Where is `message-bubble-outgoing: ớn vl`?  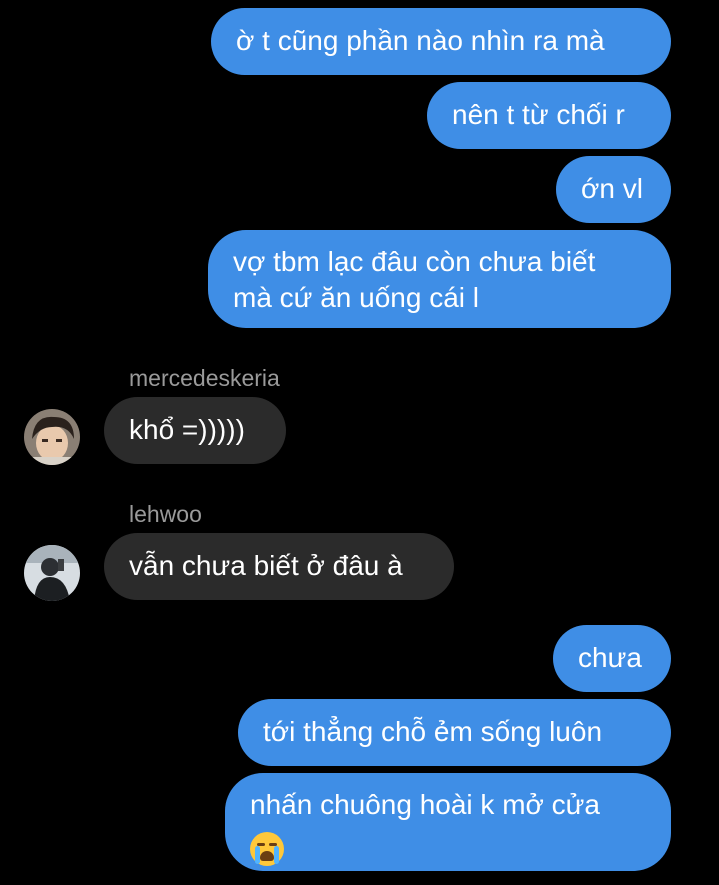
message-bubble-outgoing: ớn vl is located at coordinates (613, 189).